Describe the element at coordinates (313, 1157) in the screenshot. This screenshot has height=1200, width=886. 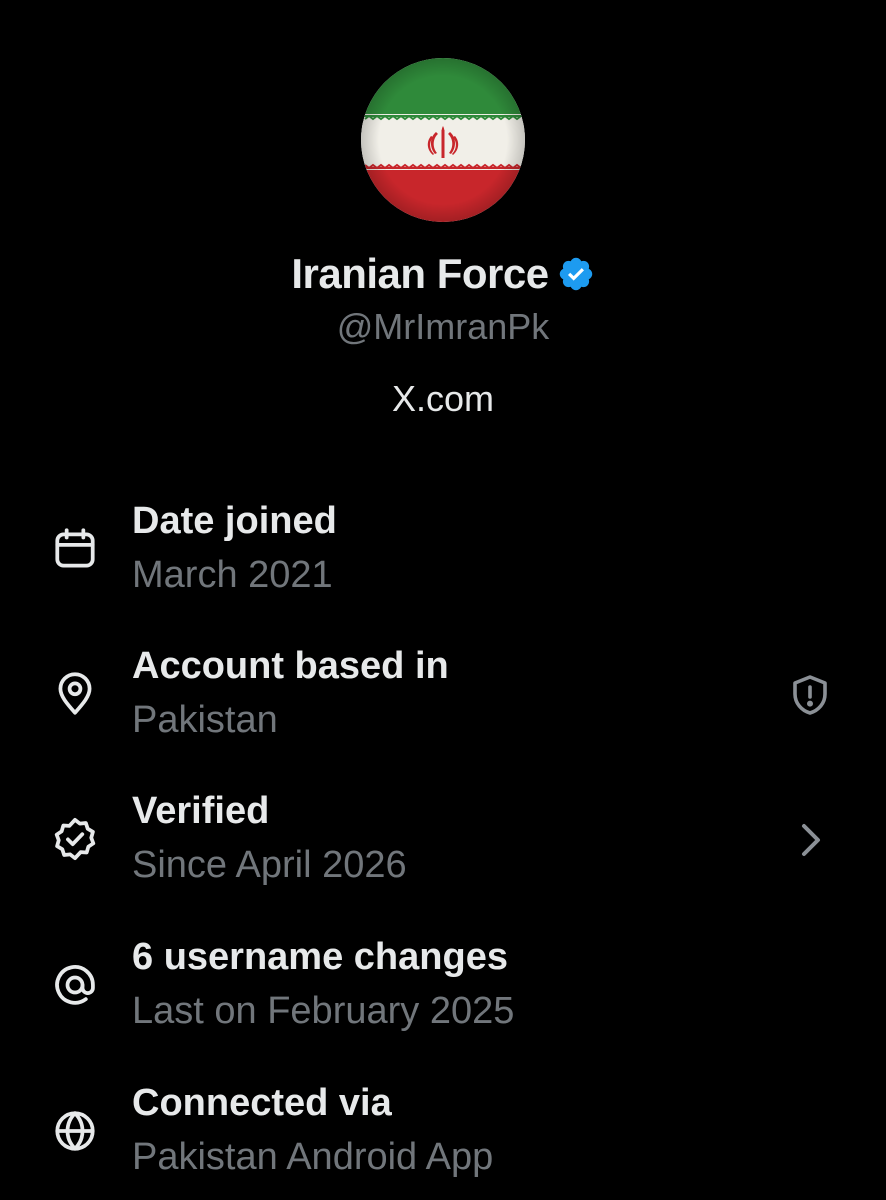
I see `info-row-subtitle: Pakistan Android App` at that location.